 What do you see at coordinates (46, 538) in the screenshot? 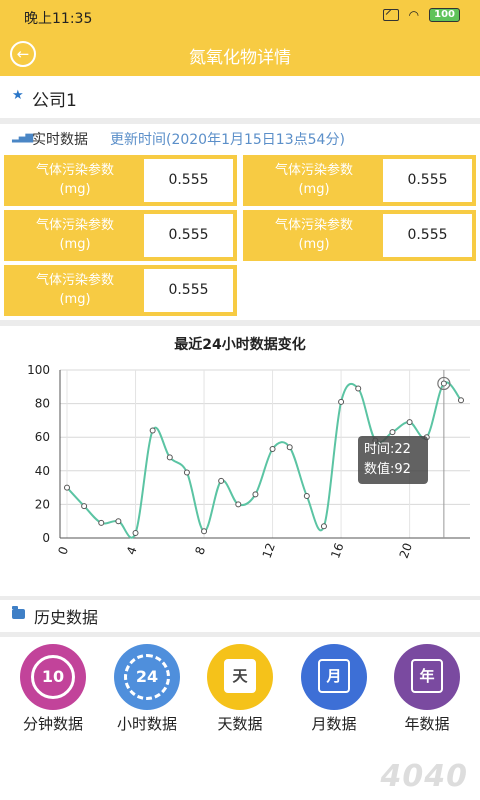
I see `y-tick-label: 0` at bounding box center [46, 538].